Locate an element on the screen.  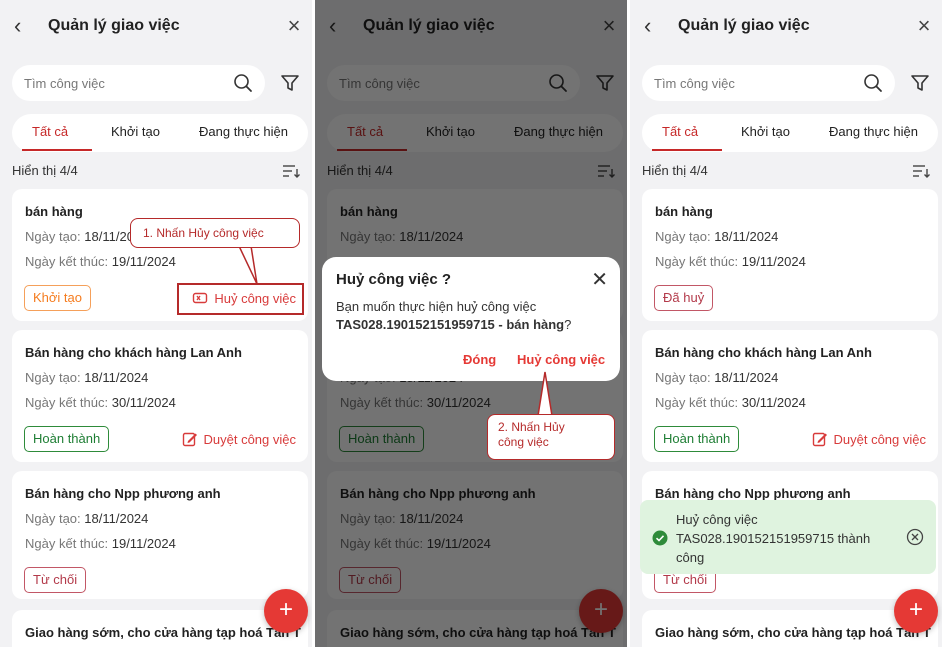
dialog-title: Huỷ công việc ? is located at coordinates (394, 279).